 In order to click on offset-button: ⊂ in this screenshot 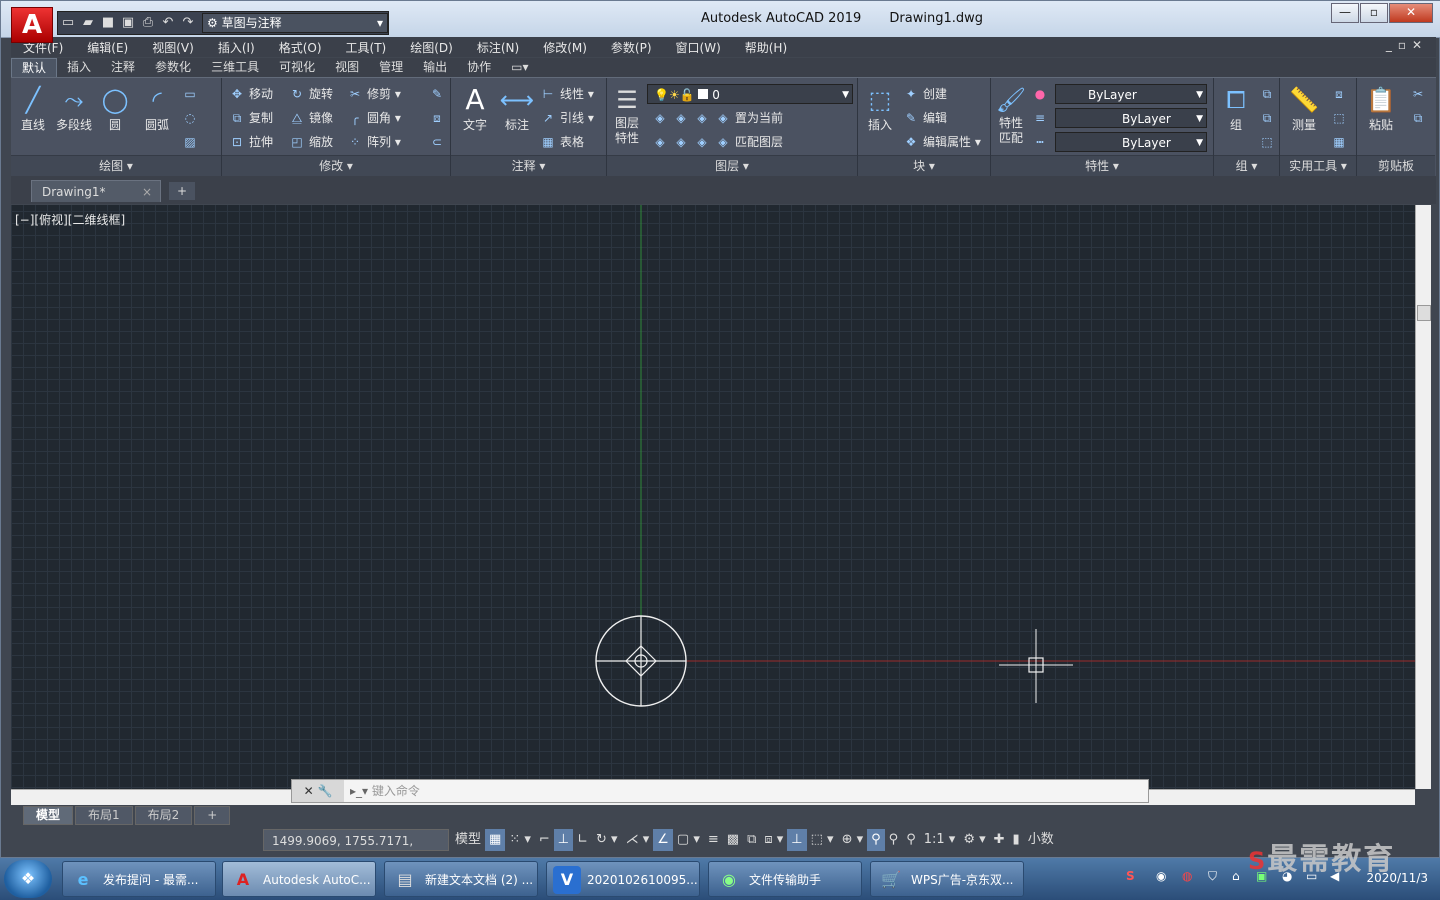, I will do `click(438, 142)`.